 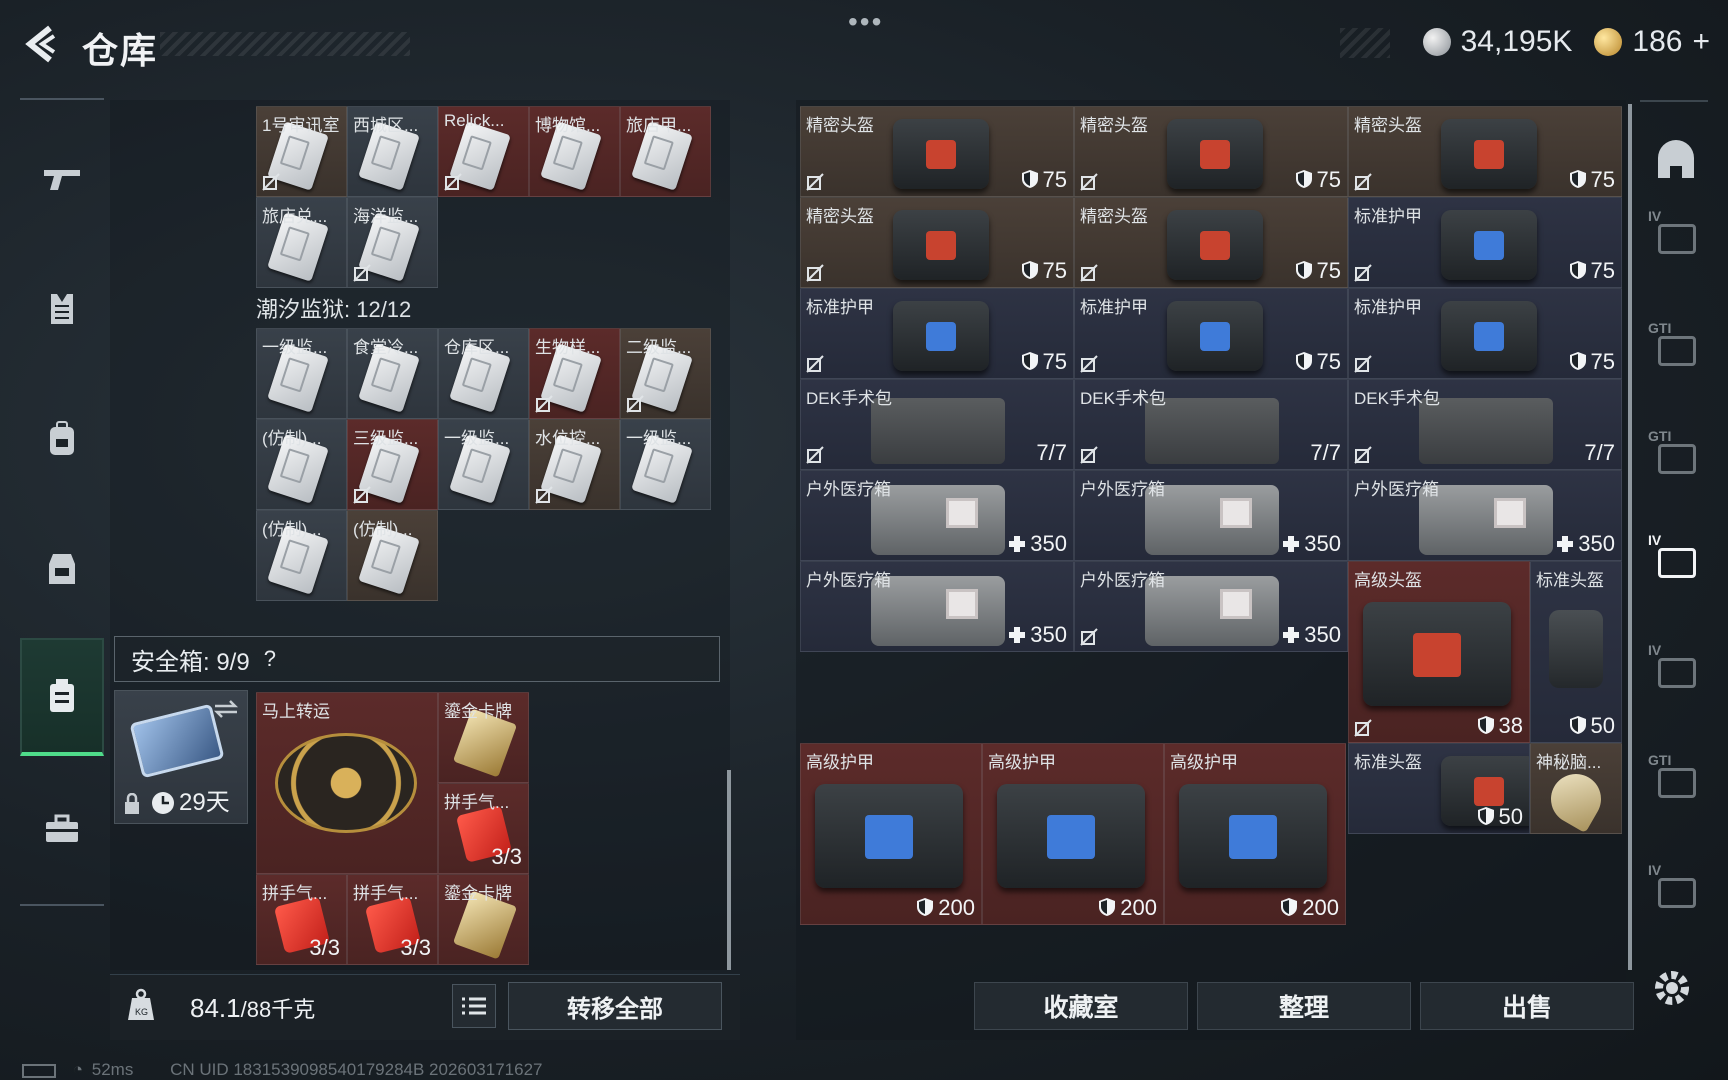 What do you see at coordinates (1672, 988) in the screenshot?
I see `settings-gear-icon` at bounding box center [1672, 988].